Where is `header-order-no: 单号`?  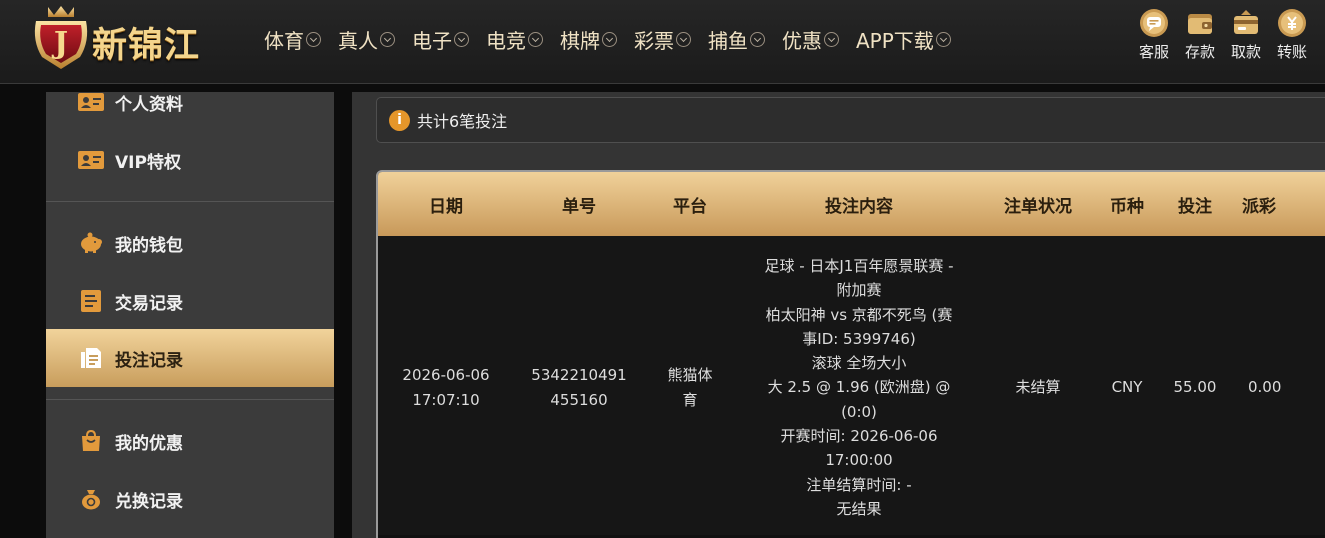 header-order-no: 单号 is located at coordinates (579, 204).